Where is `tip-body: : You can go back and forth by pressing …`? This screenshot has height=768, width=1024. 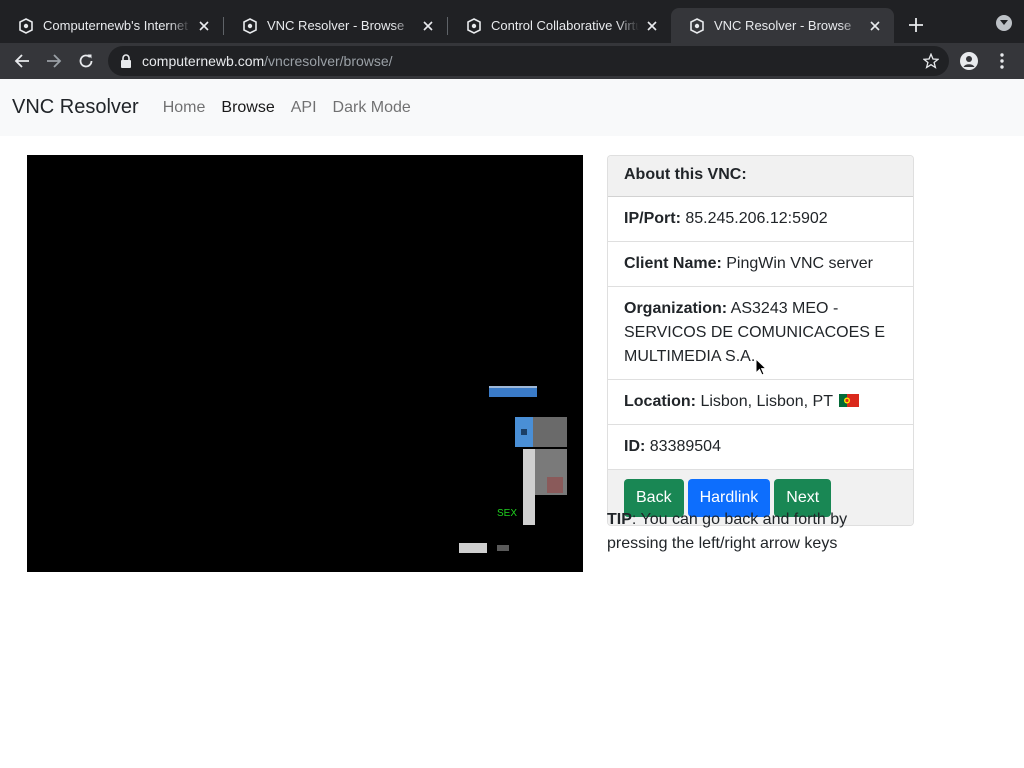 tip-body: : You can go back and forth by pressing … is located at coordinates (727, 531).